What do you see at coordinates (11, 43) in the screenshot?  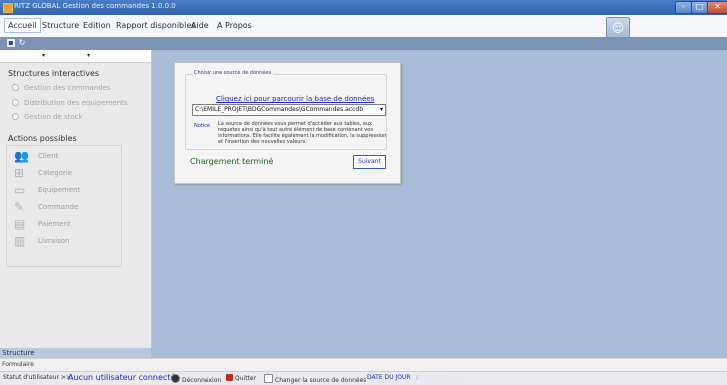 I see `save-icon: ▪` at bounding box center [11, 43].